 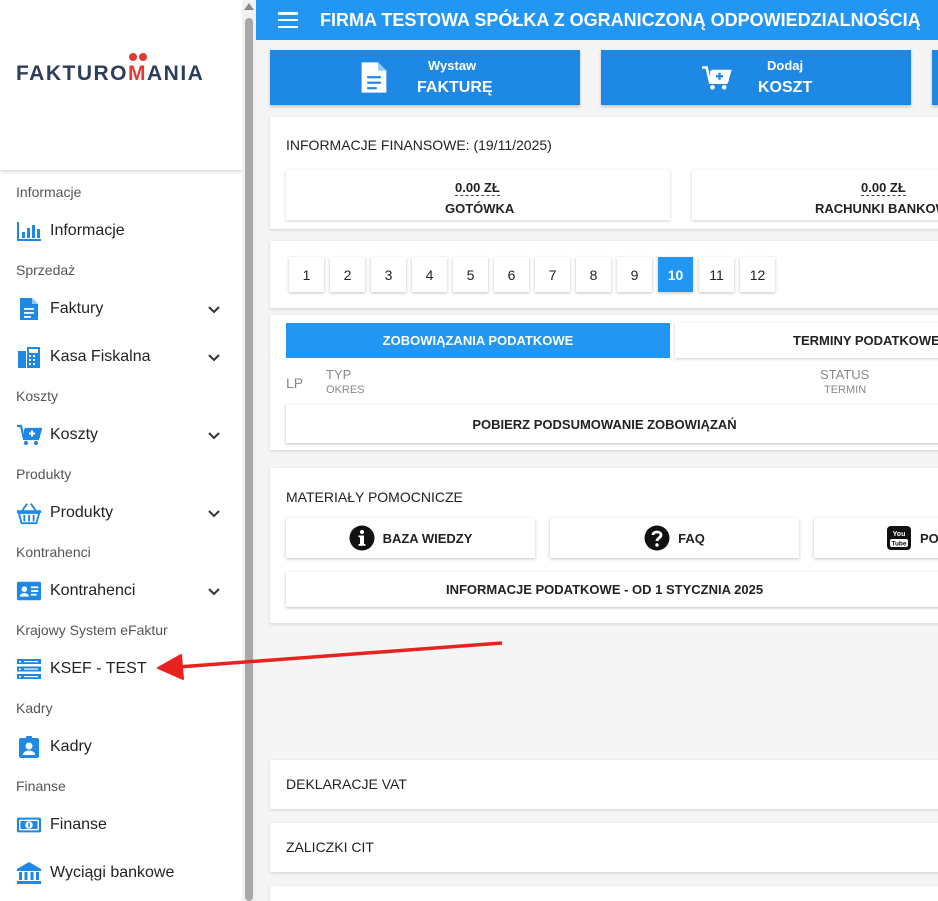 What do you see at coordinates (478, 340) in the screenshot?
I see `tab-tax-obligations: ZOBOWIĄZANIA PODATKOWE` at bounding box center [478, 340].